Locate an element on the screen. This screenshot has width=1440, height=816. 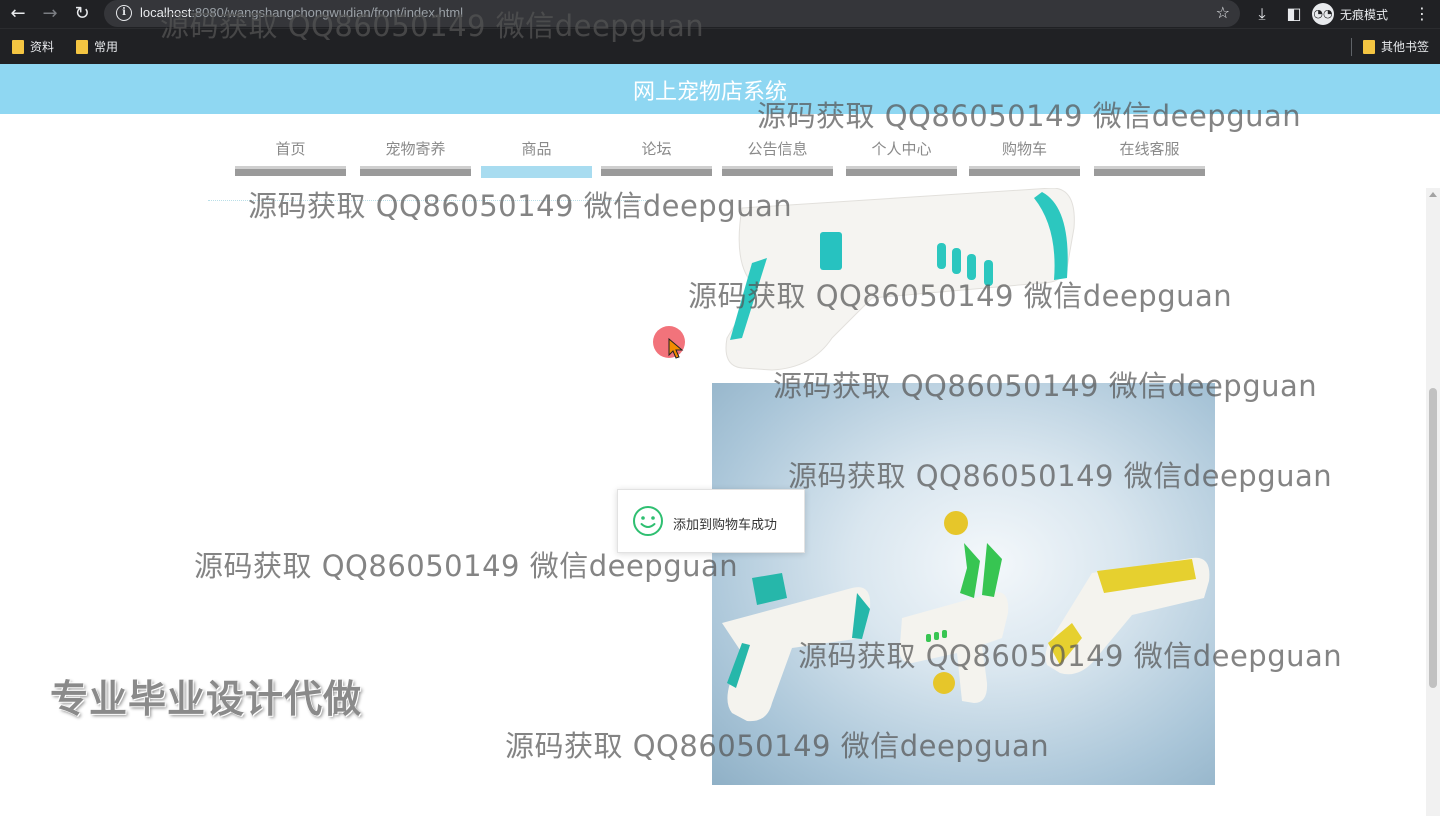
product-image-toy-gun is located at coordinates (912, 283).